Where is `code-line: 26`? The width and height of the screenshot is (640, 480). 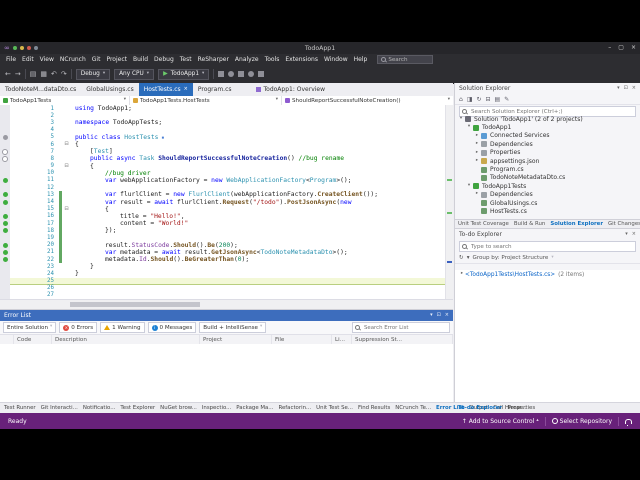 code-line: 26 is located at coordinates (226, 288).